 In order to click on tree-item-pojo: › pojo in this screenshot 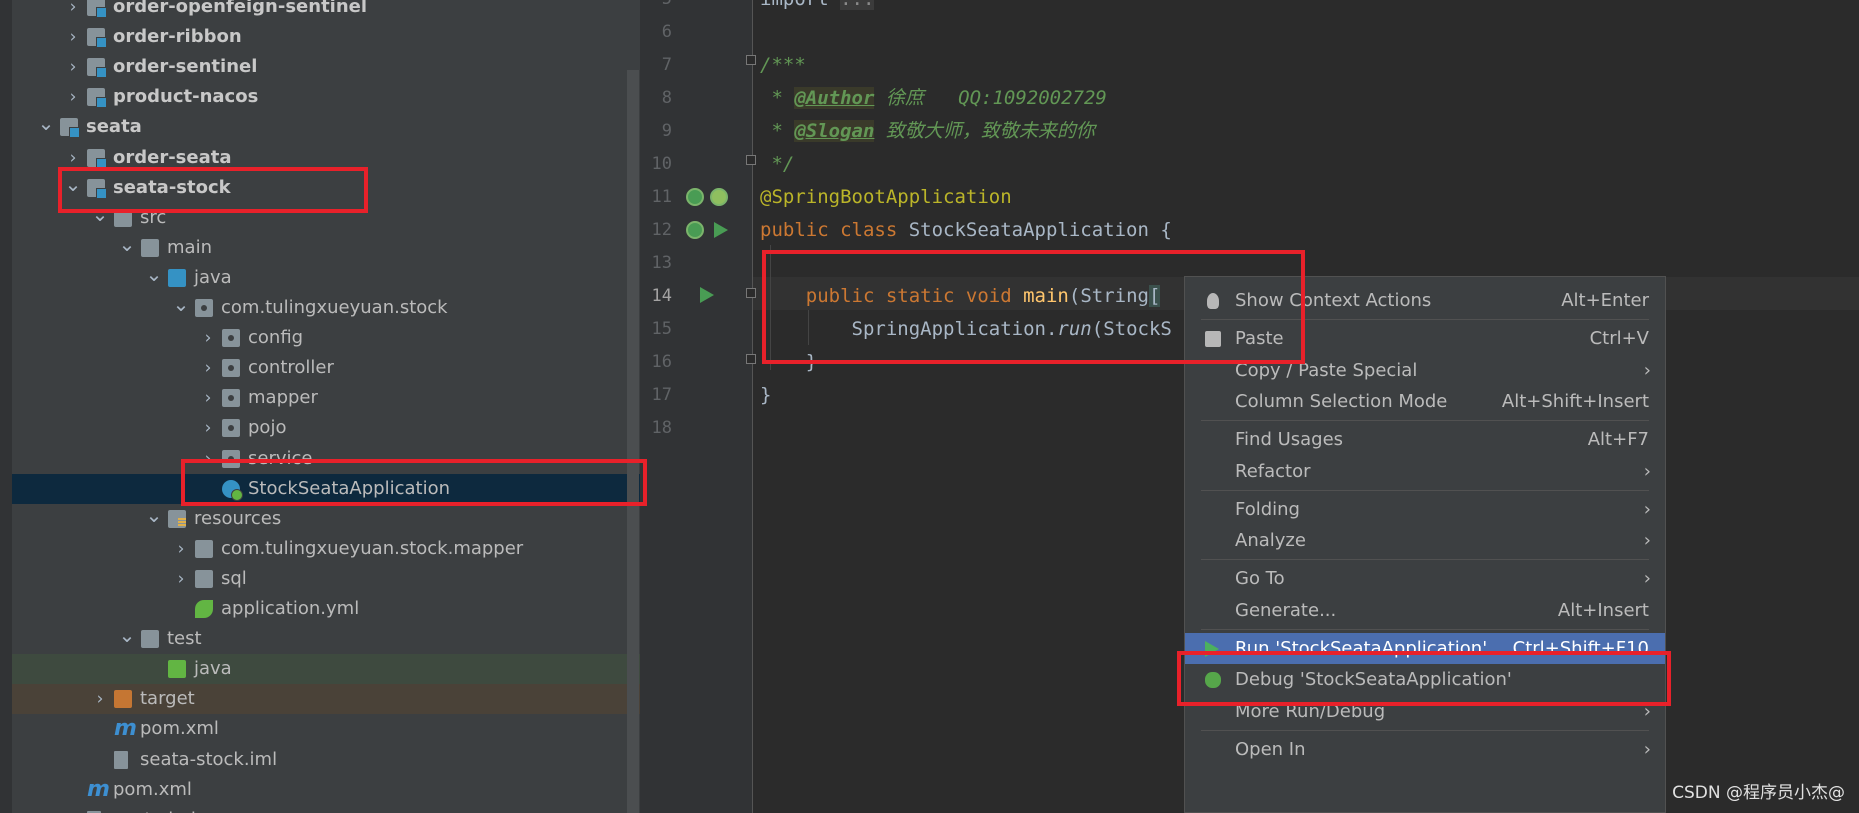, I will do `click(326, 428)`.